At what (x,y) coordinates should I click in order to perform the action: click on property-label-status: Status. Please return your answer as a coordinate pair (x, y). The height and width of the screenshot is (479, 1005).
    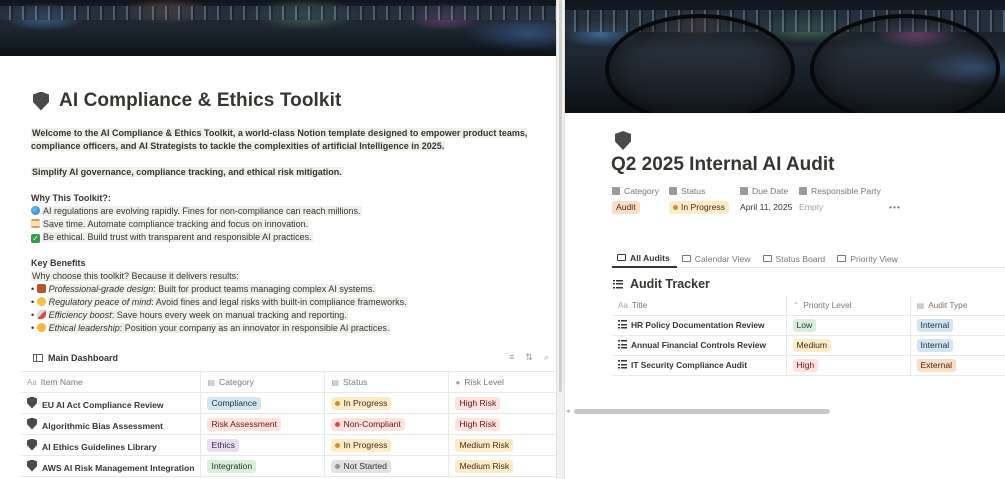
    Looking at the image, I should click on (704, 191).